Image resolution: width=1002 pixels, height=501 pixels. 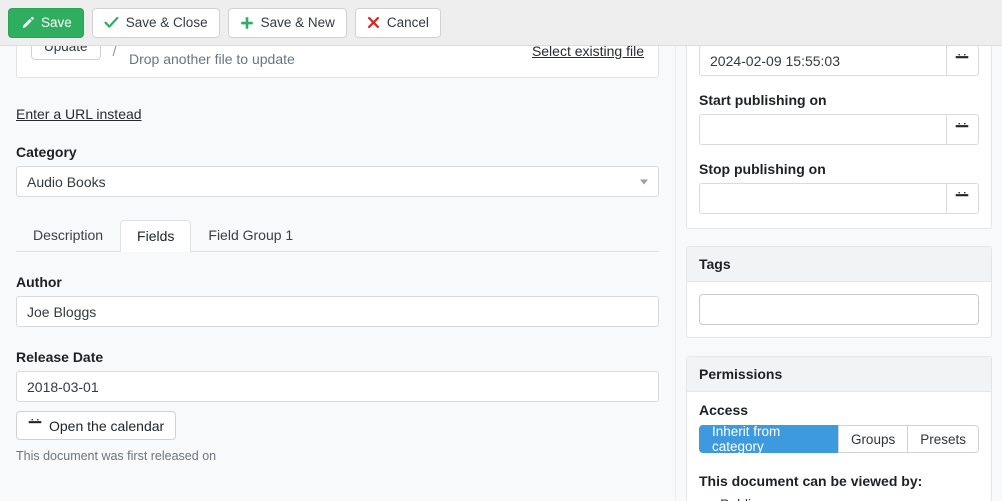 What do you see at coordinates (763, 100) in the screenshot?
I see `start-publishing-label: Start publishing on` at bounding box center [763, 100].